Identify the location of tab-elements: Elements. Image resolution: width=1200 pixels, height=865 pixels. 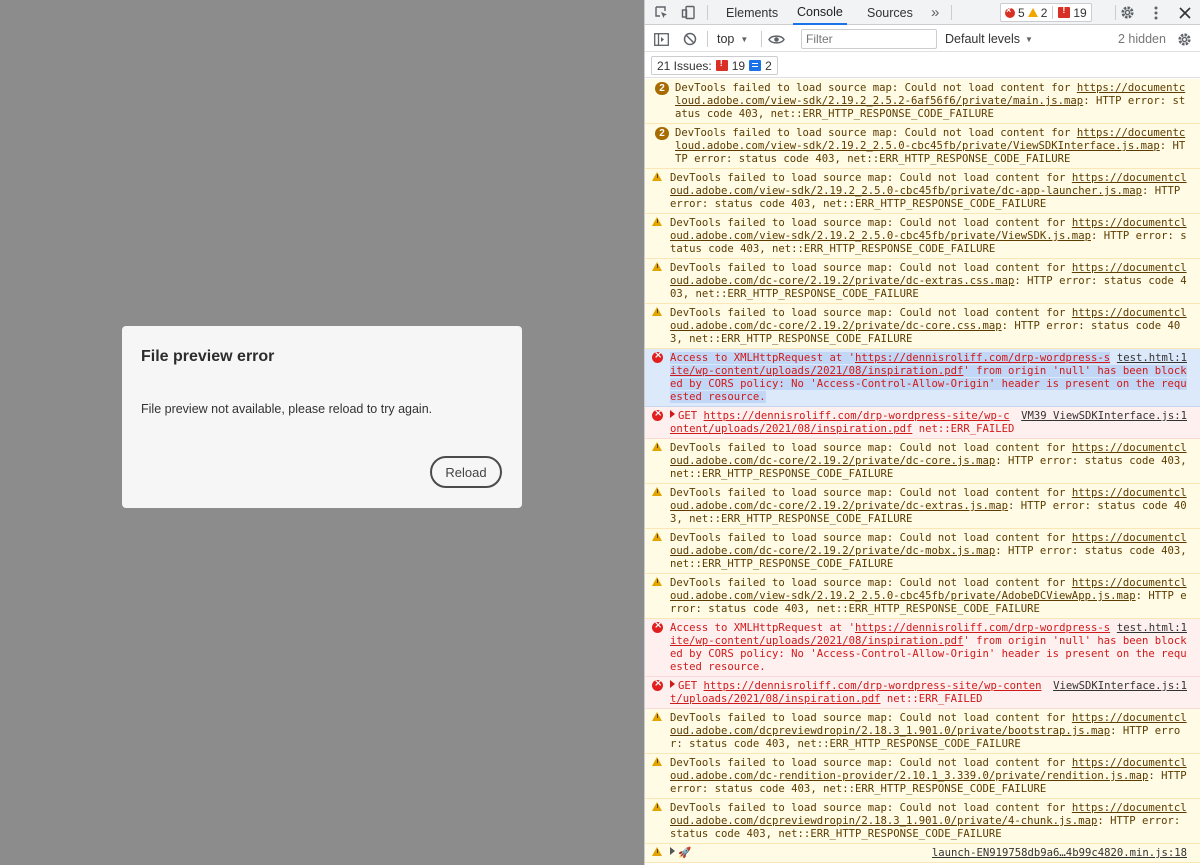
(752, 12).